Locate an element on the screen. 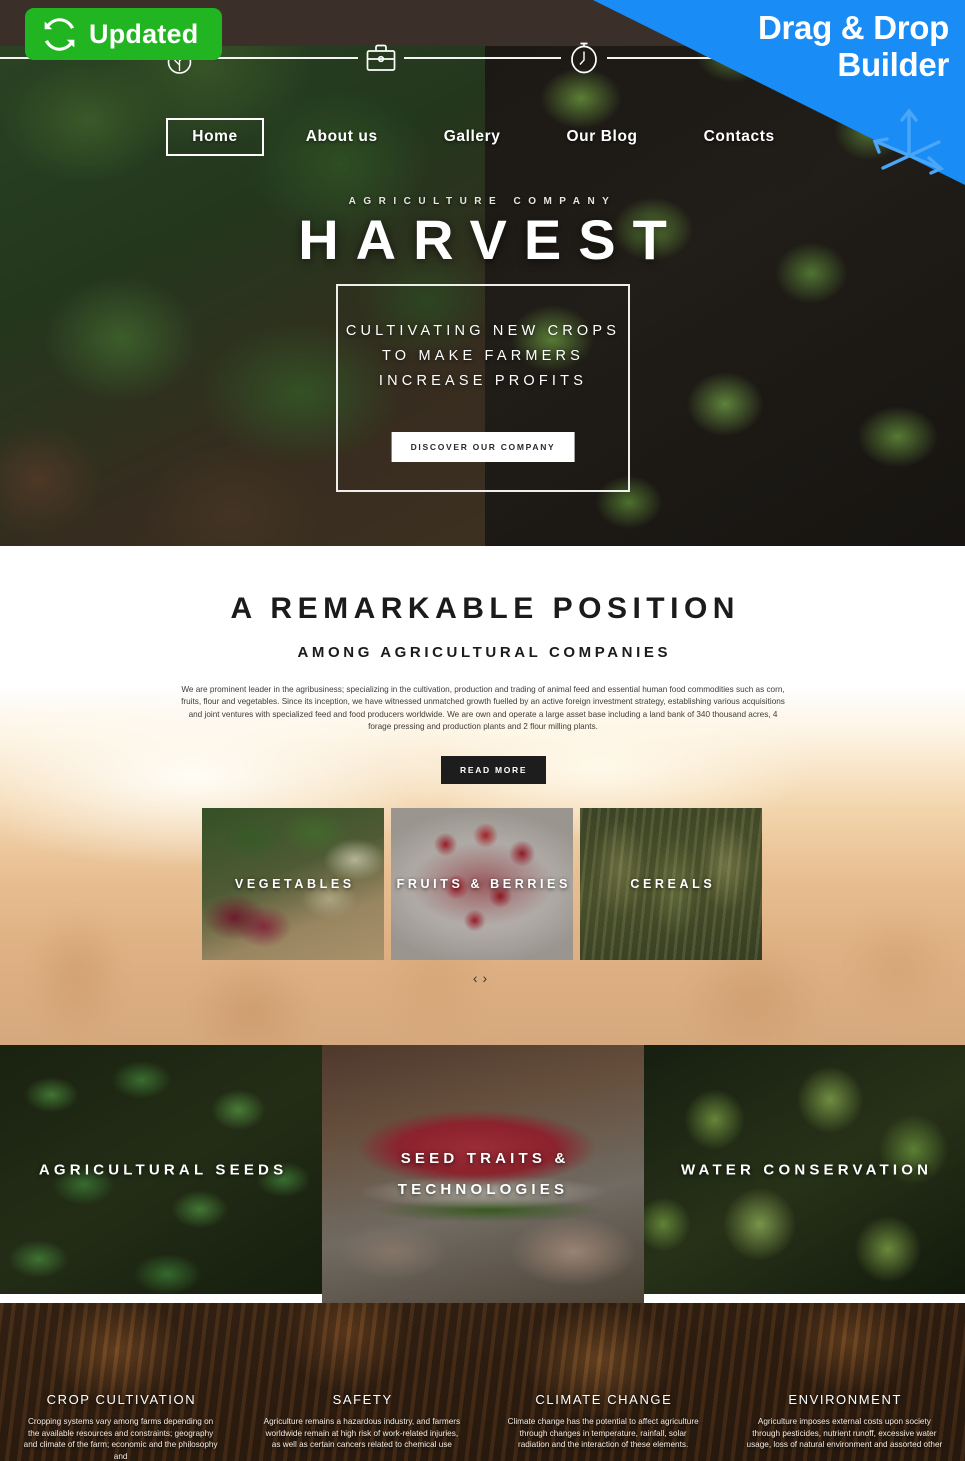 This screenshot has width=965, height=1461. page-subtitle: AMONG AGRICULTURAL COMPANIES is located at coordinates (484, 652).